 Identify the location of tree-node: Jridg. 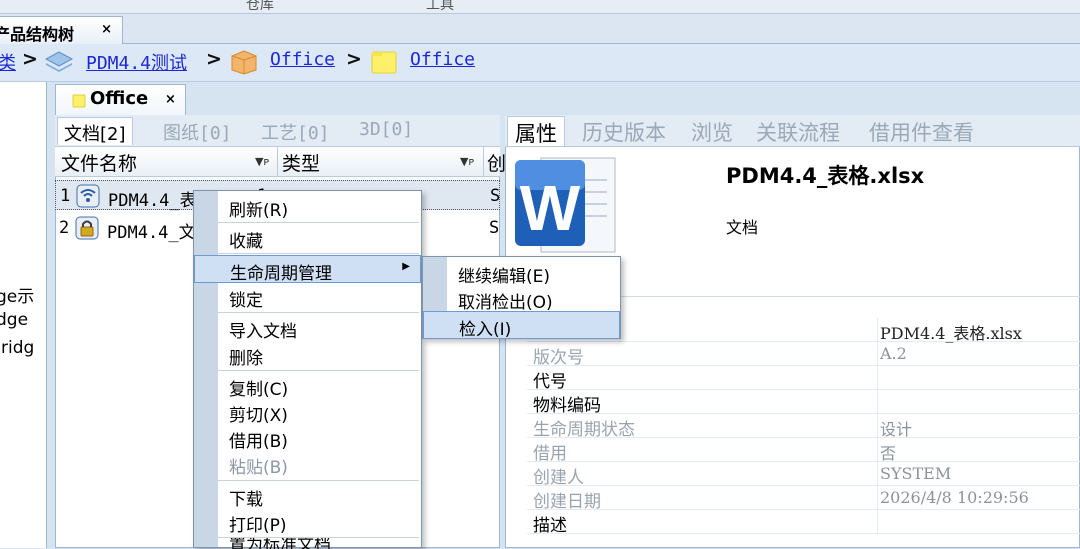
(17, 348).